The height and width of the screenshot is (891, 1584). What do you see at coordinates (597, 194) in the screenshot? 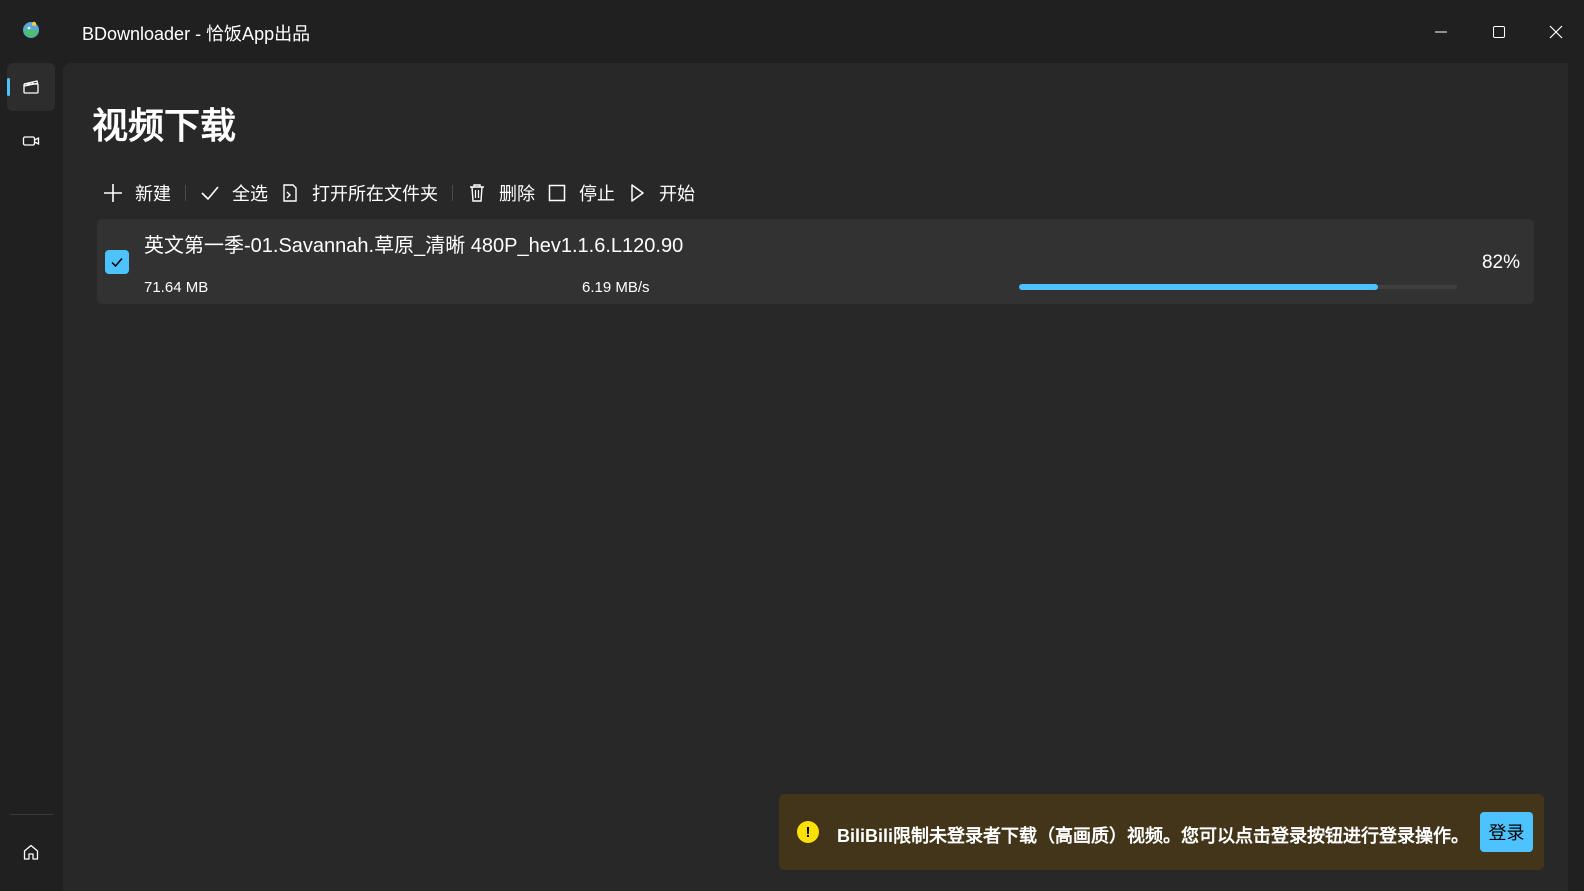
I see `stop-label: 停止` at bounding box center [597, 194].